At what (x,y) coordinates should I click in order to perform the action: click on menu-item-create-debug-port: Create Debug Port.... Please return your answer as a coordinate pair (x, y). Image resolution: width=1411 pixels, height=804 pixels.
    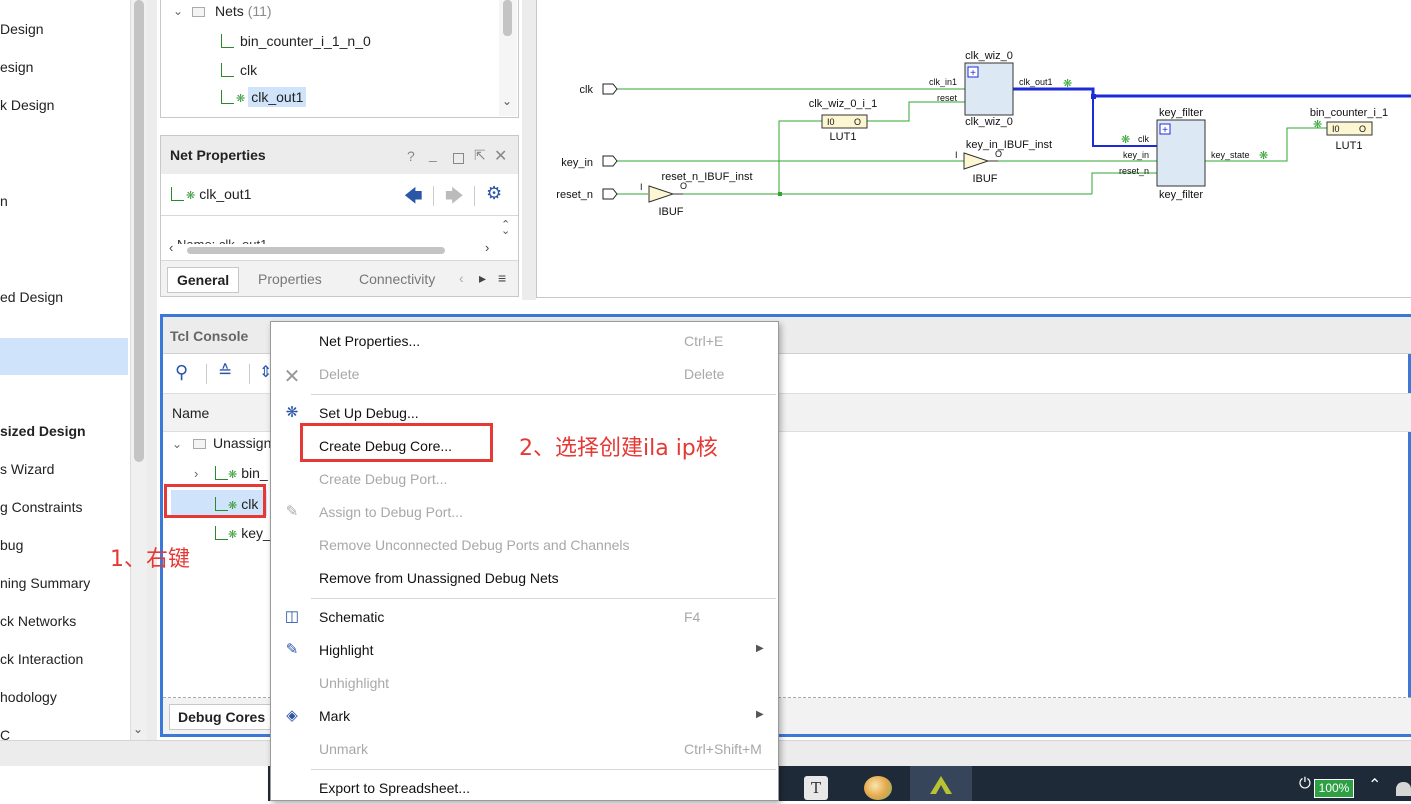
    Looking at the image, I should click on (383, 479).